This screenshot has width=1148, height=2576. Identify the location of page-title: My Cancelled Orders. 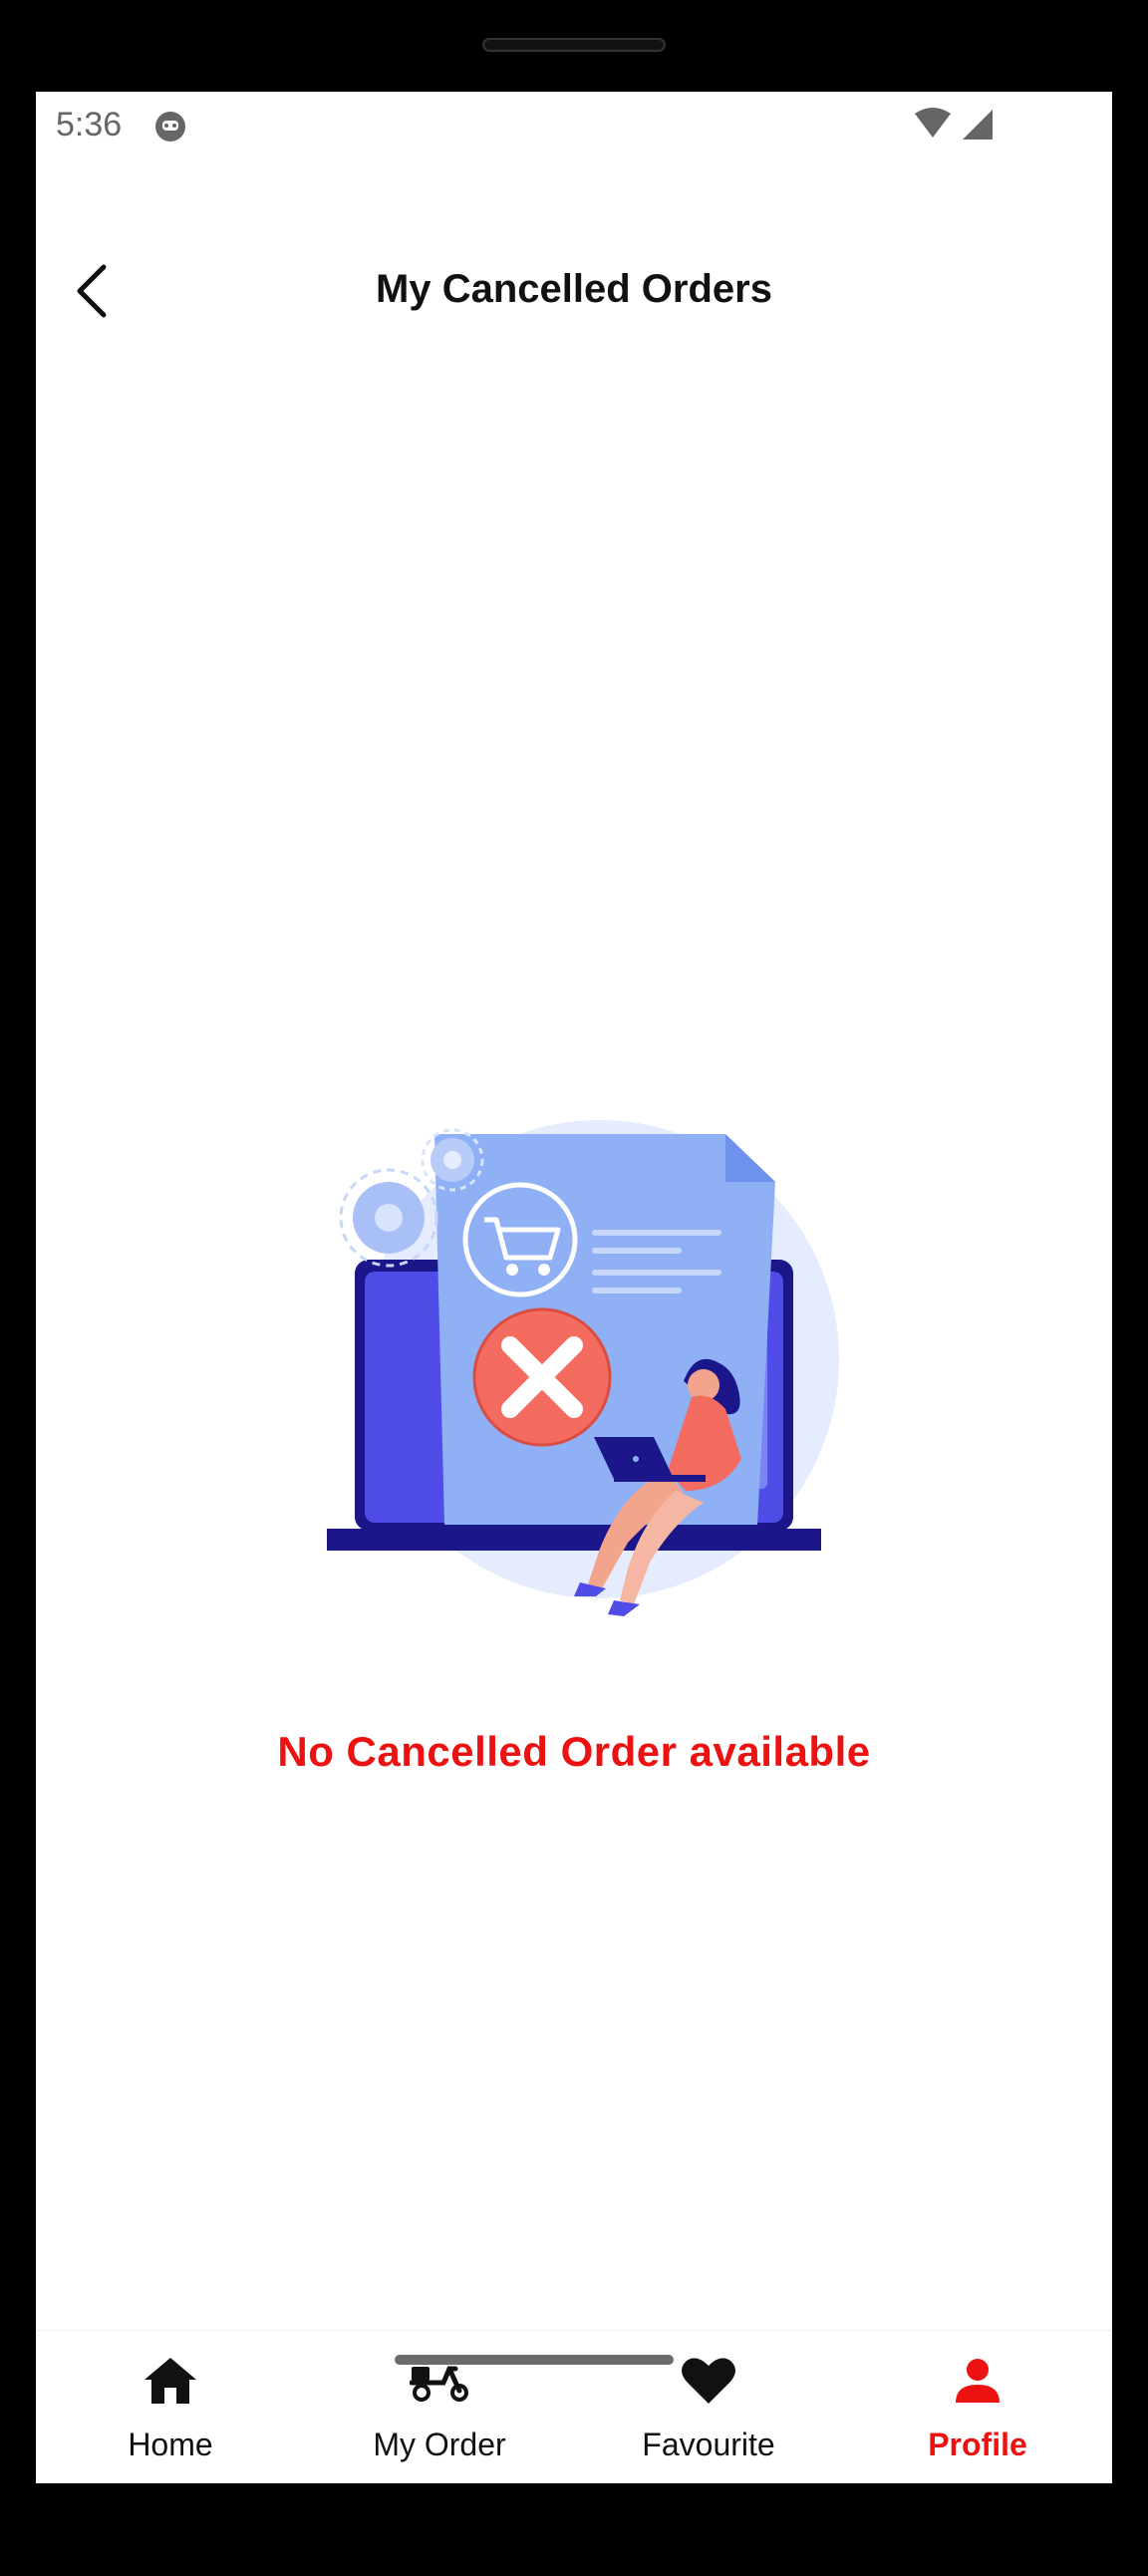
(574, 289).